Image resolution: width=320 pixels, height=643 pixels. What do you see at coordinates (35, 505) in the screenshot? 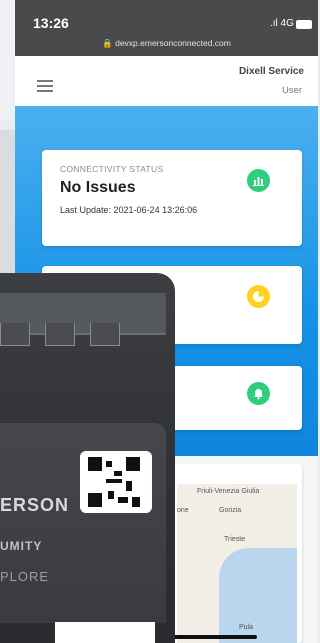
I see `device-brand-text: ERSON` at bounding box center [35, 505].